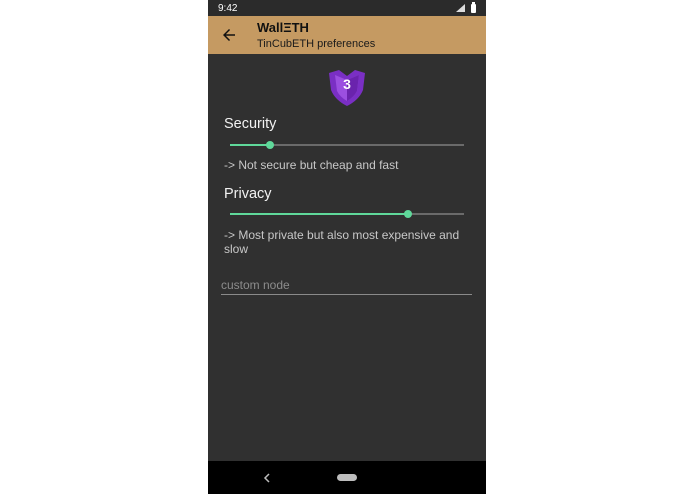  Describe the element at coordinates (347, 145) in the screenshot. I see `security-slider` at that location.